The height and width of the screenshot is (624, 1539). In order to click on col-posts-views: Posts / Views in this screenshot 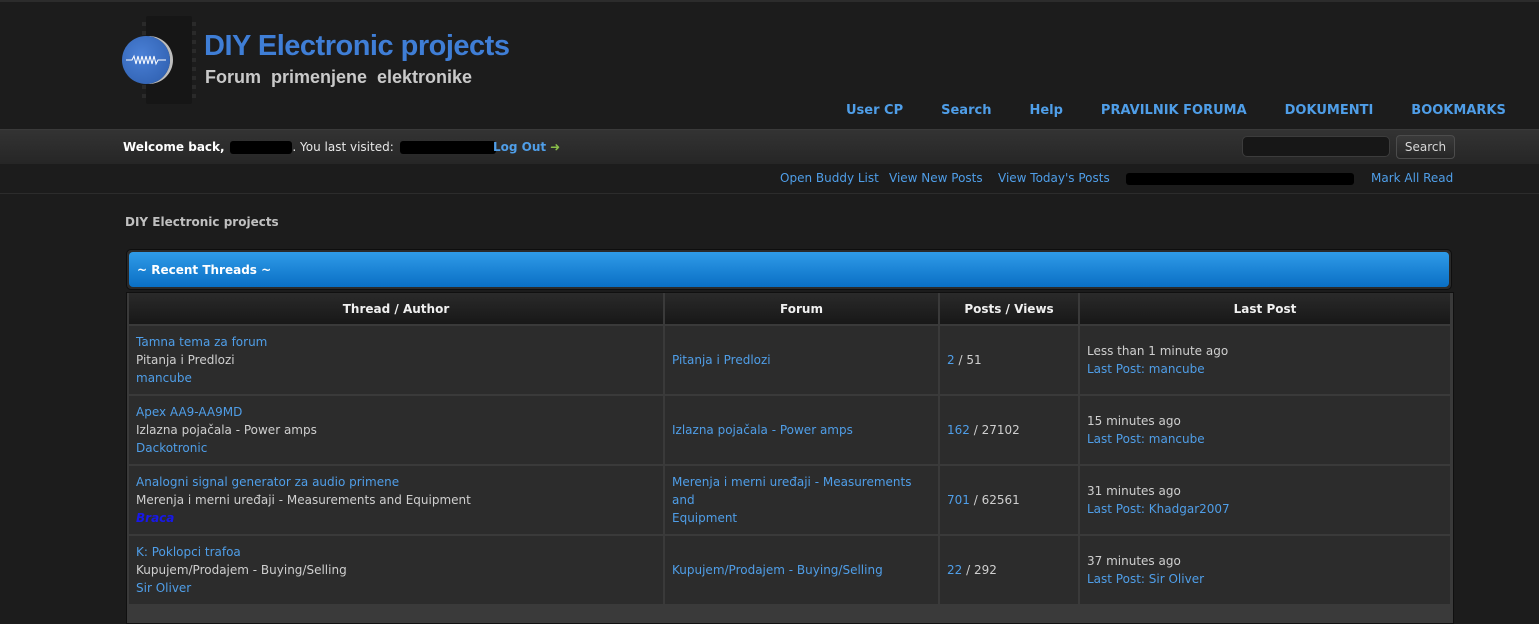, I will do `click(1009, 308)`.